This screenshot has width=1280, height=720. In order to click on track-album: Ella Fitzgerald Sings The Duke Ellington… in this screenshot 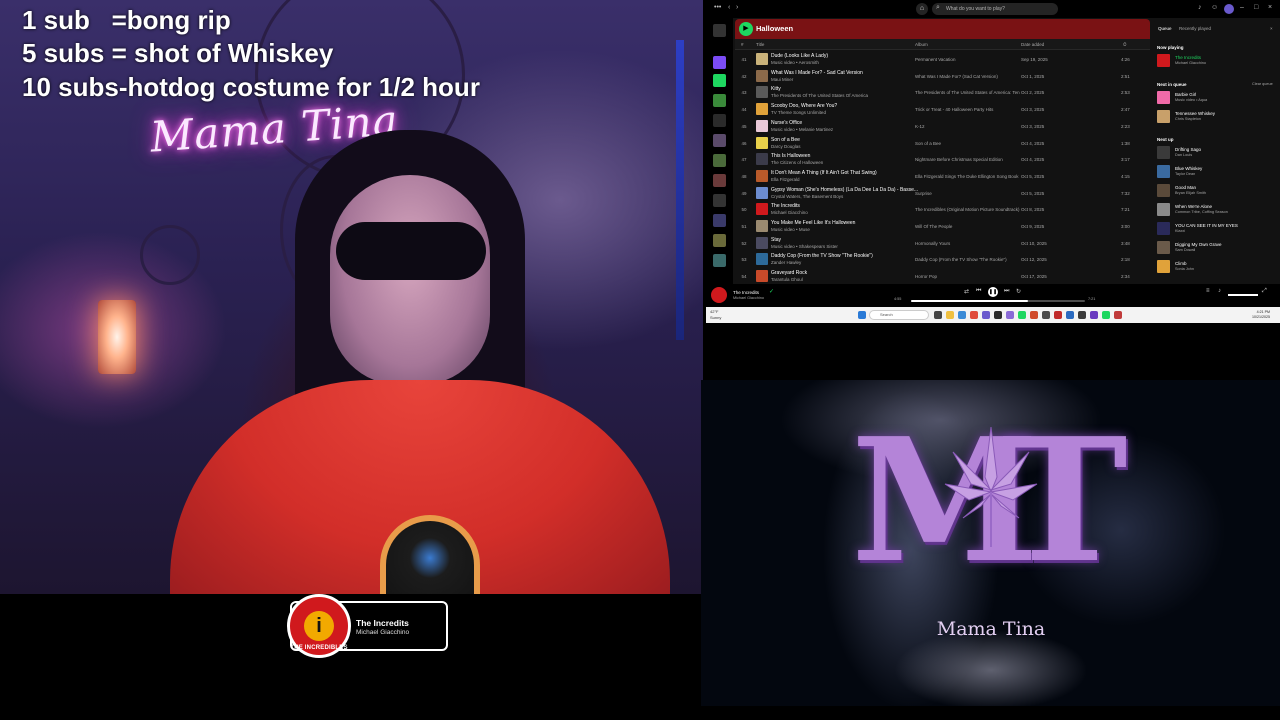, I will do `click(967, 176)`.